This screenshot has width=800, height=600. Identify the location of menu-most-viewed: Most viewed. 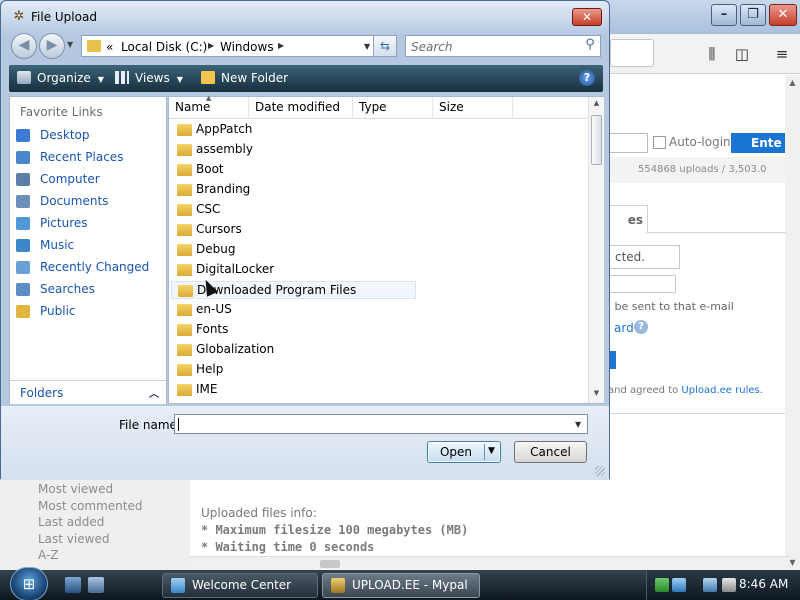
(75, 489).